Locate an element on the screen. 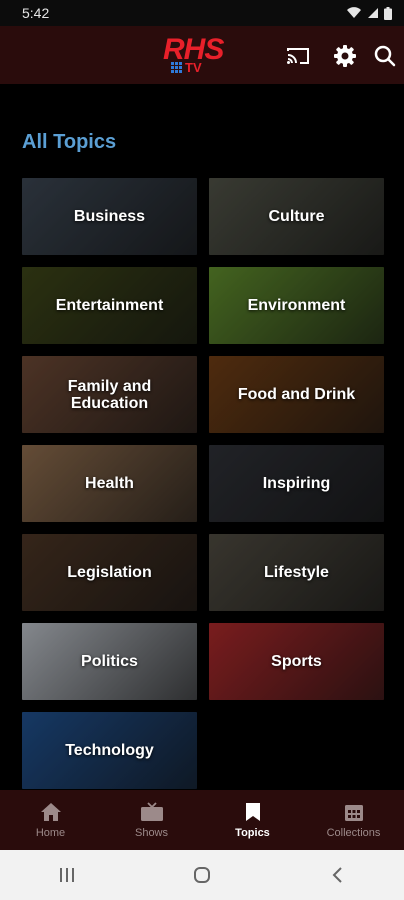 The image size is (404, 900). gear-icon is located at coordinates (345, 56).